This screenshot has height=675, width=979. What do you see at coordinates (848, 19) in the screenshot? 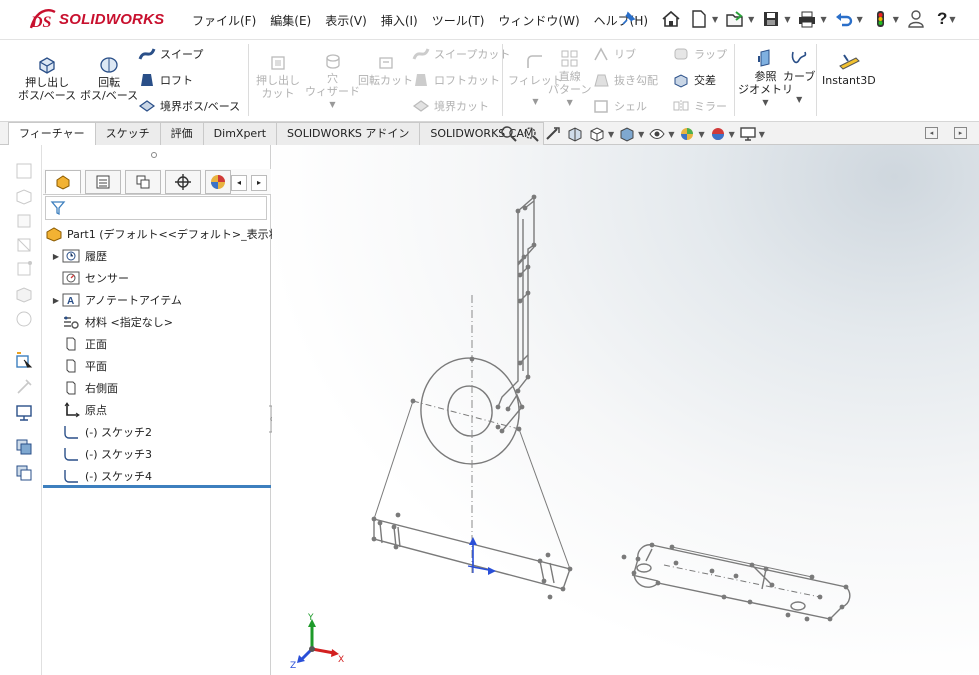
I see `undo-button: ▼` at bounding box center [848, 19].